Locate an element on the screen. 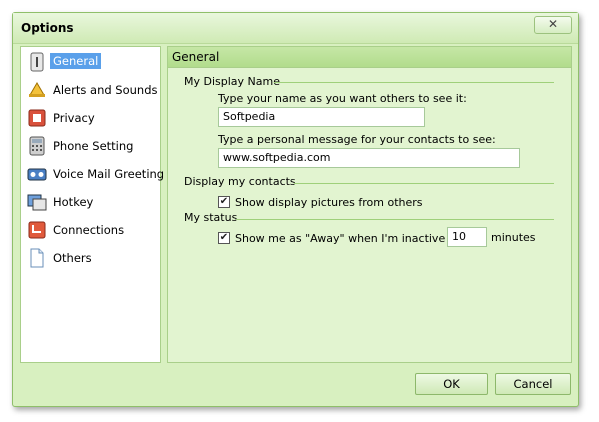 This screenshot has width=599, height=422. sidebar-item-phone: Phone Setting is located at coordinates (90, 146).